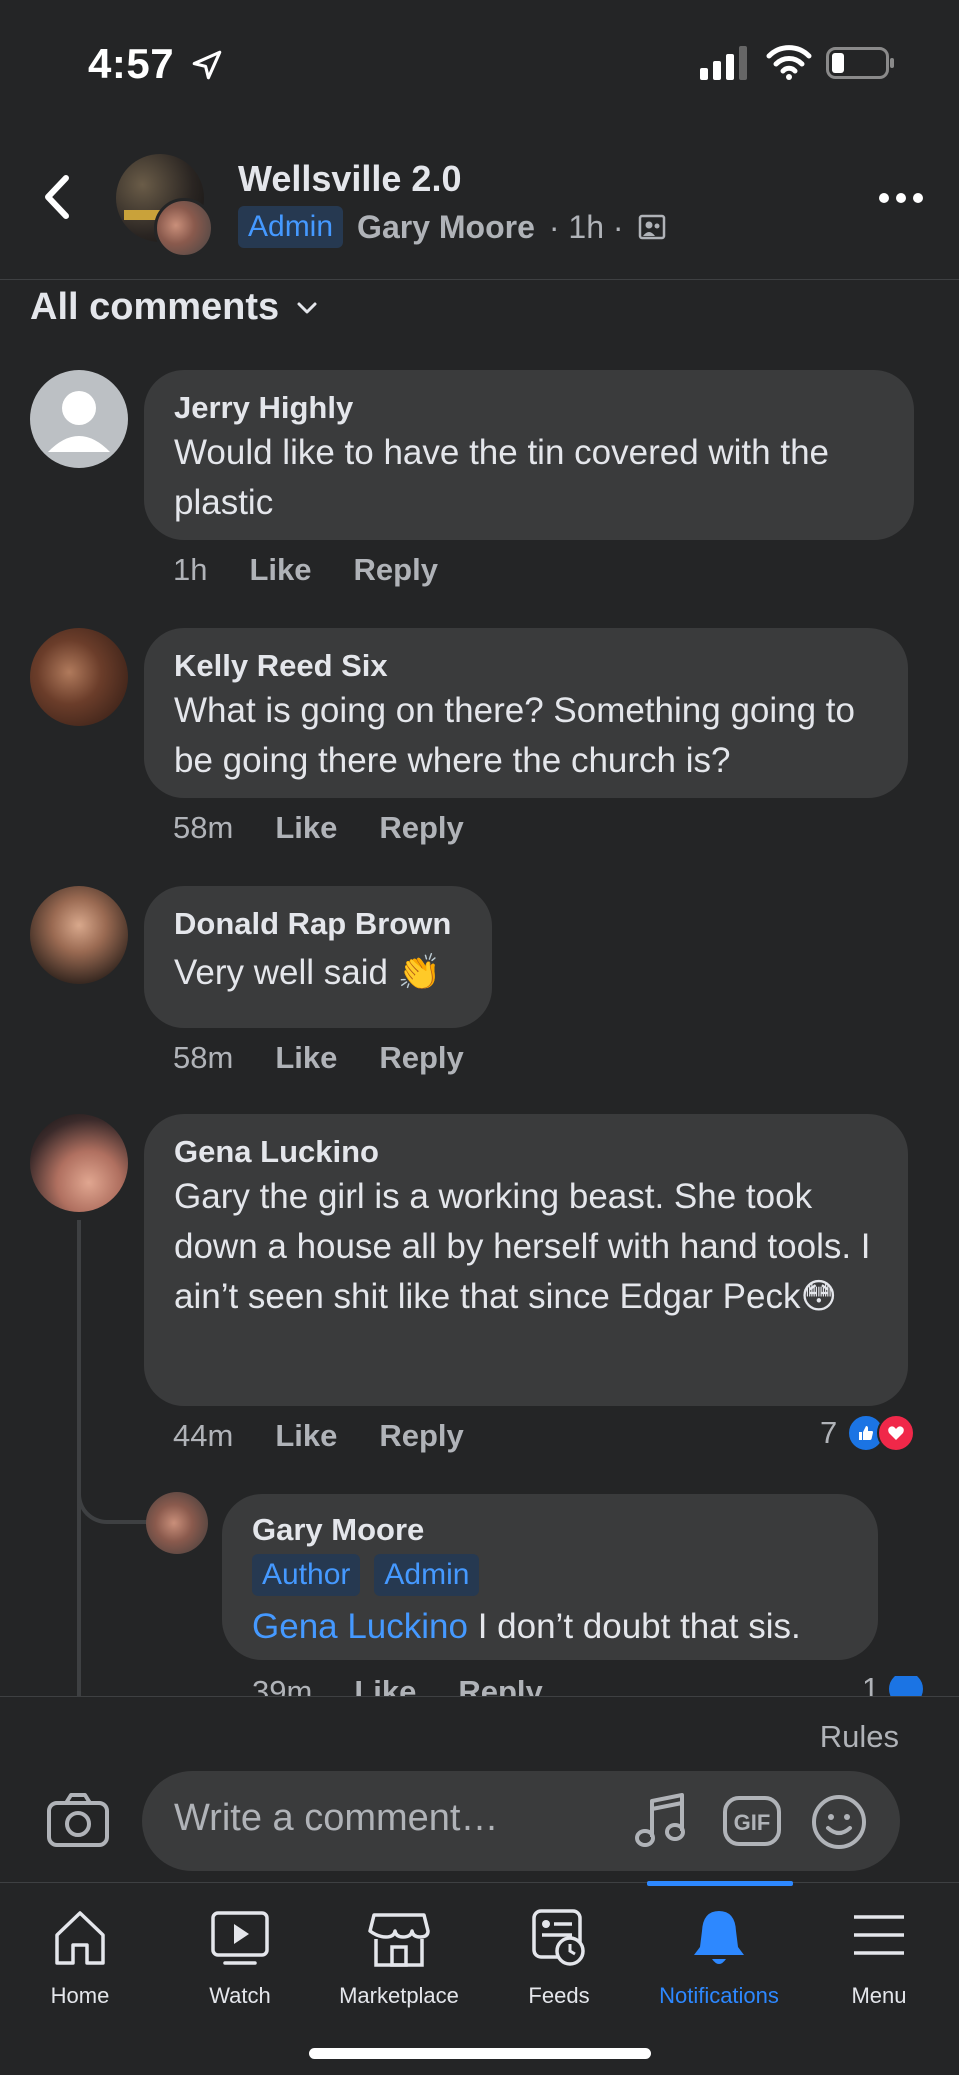  I want to click on post-header: Wellsville 2.0 Admin Gary Moore · 1h ·, so click(479, 210).